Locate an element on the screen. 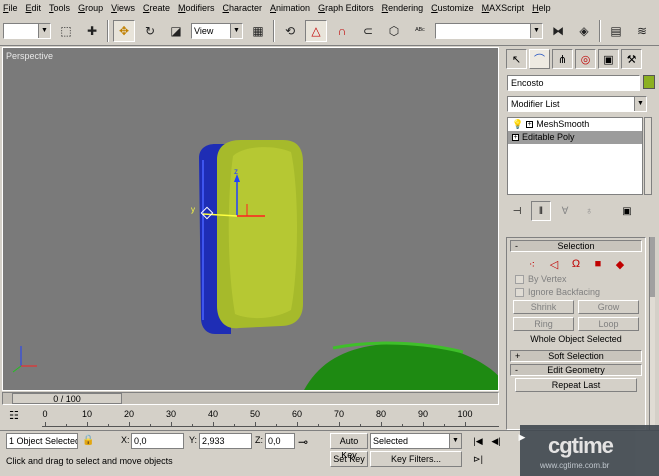 The width and height of the screenshot is (659, 476). menu-customize: Customize is located at coordinates (452, 8).